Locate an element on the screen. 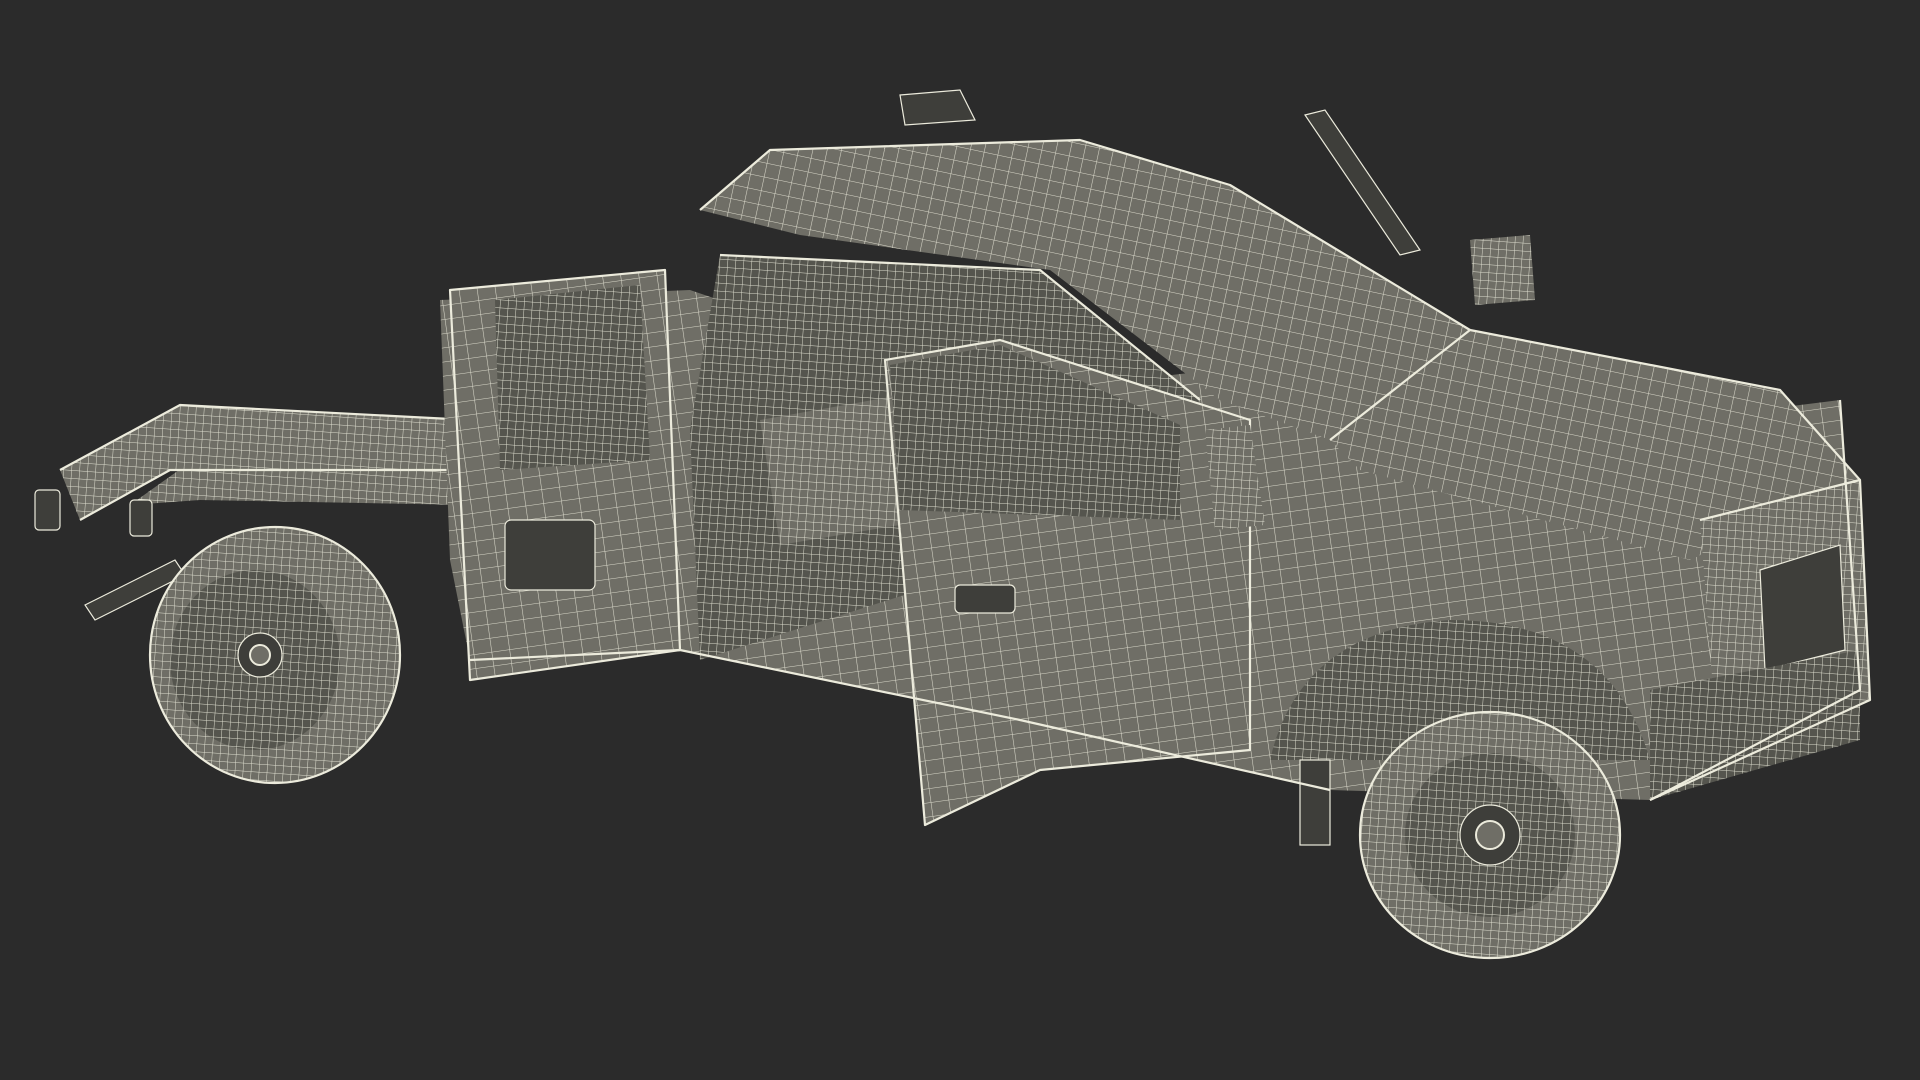  front-wheel is located at coordinates (1490, 835).